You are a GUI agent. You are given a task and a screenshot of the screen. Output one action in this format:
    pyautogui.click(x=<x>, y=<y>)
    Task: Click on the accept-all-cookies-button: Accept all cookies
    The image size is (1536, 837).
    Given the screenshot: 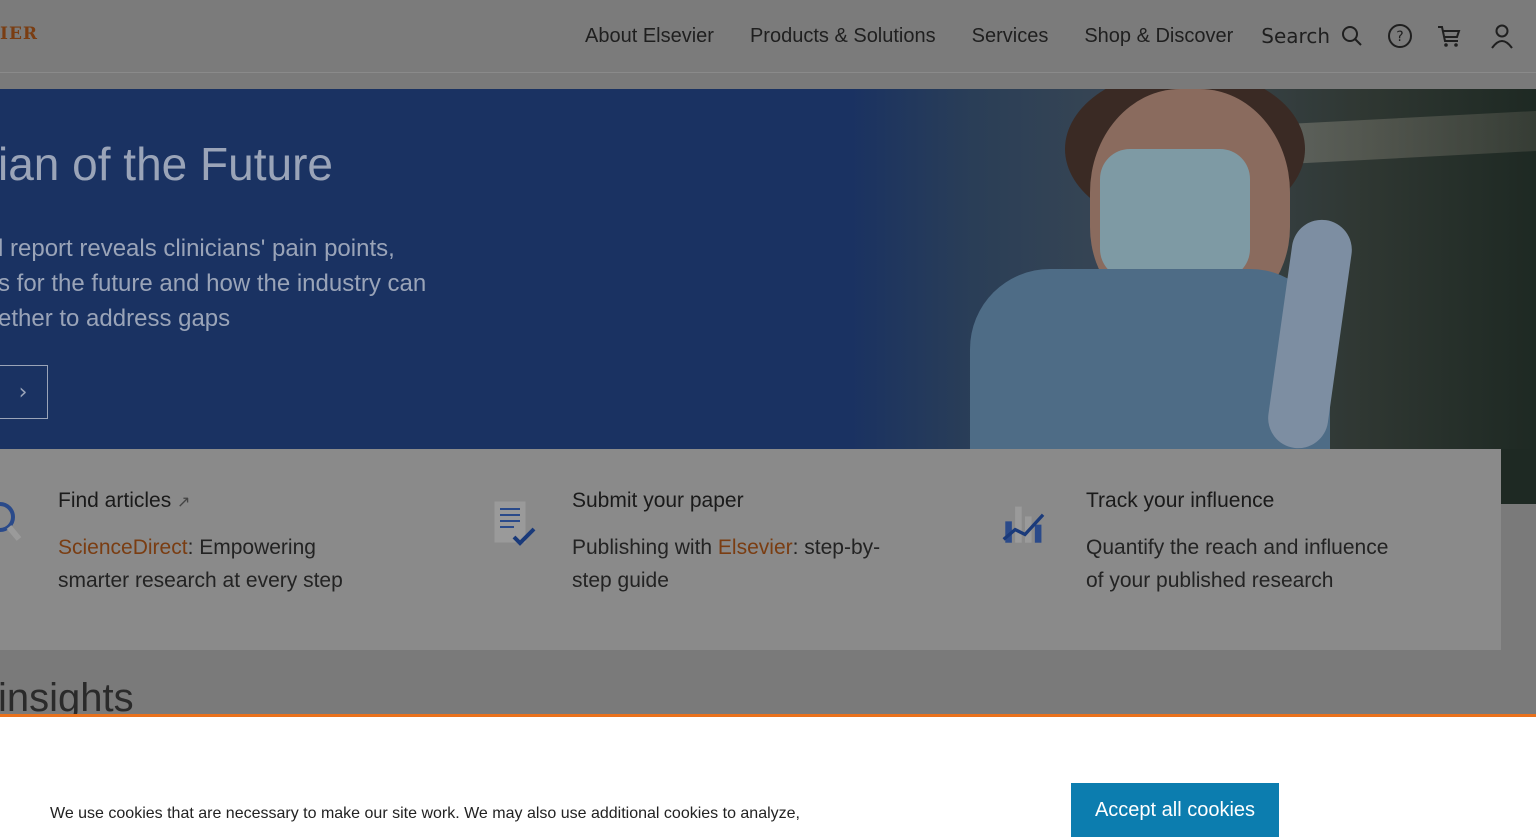 What is the action you would take?
    pyautogui.click(x=1175, y=810)
    